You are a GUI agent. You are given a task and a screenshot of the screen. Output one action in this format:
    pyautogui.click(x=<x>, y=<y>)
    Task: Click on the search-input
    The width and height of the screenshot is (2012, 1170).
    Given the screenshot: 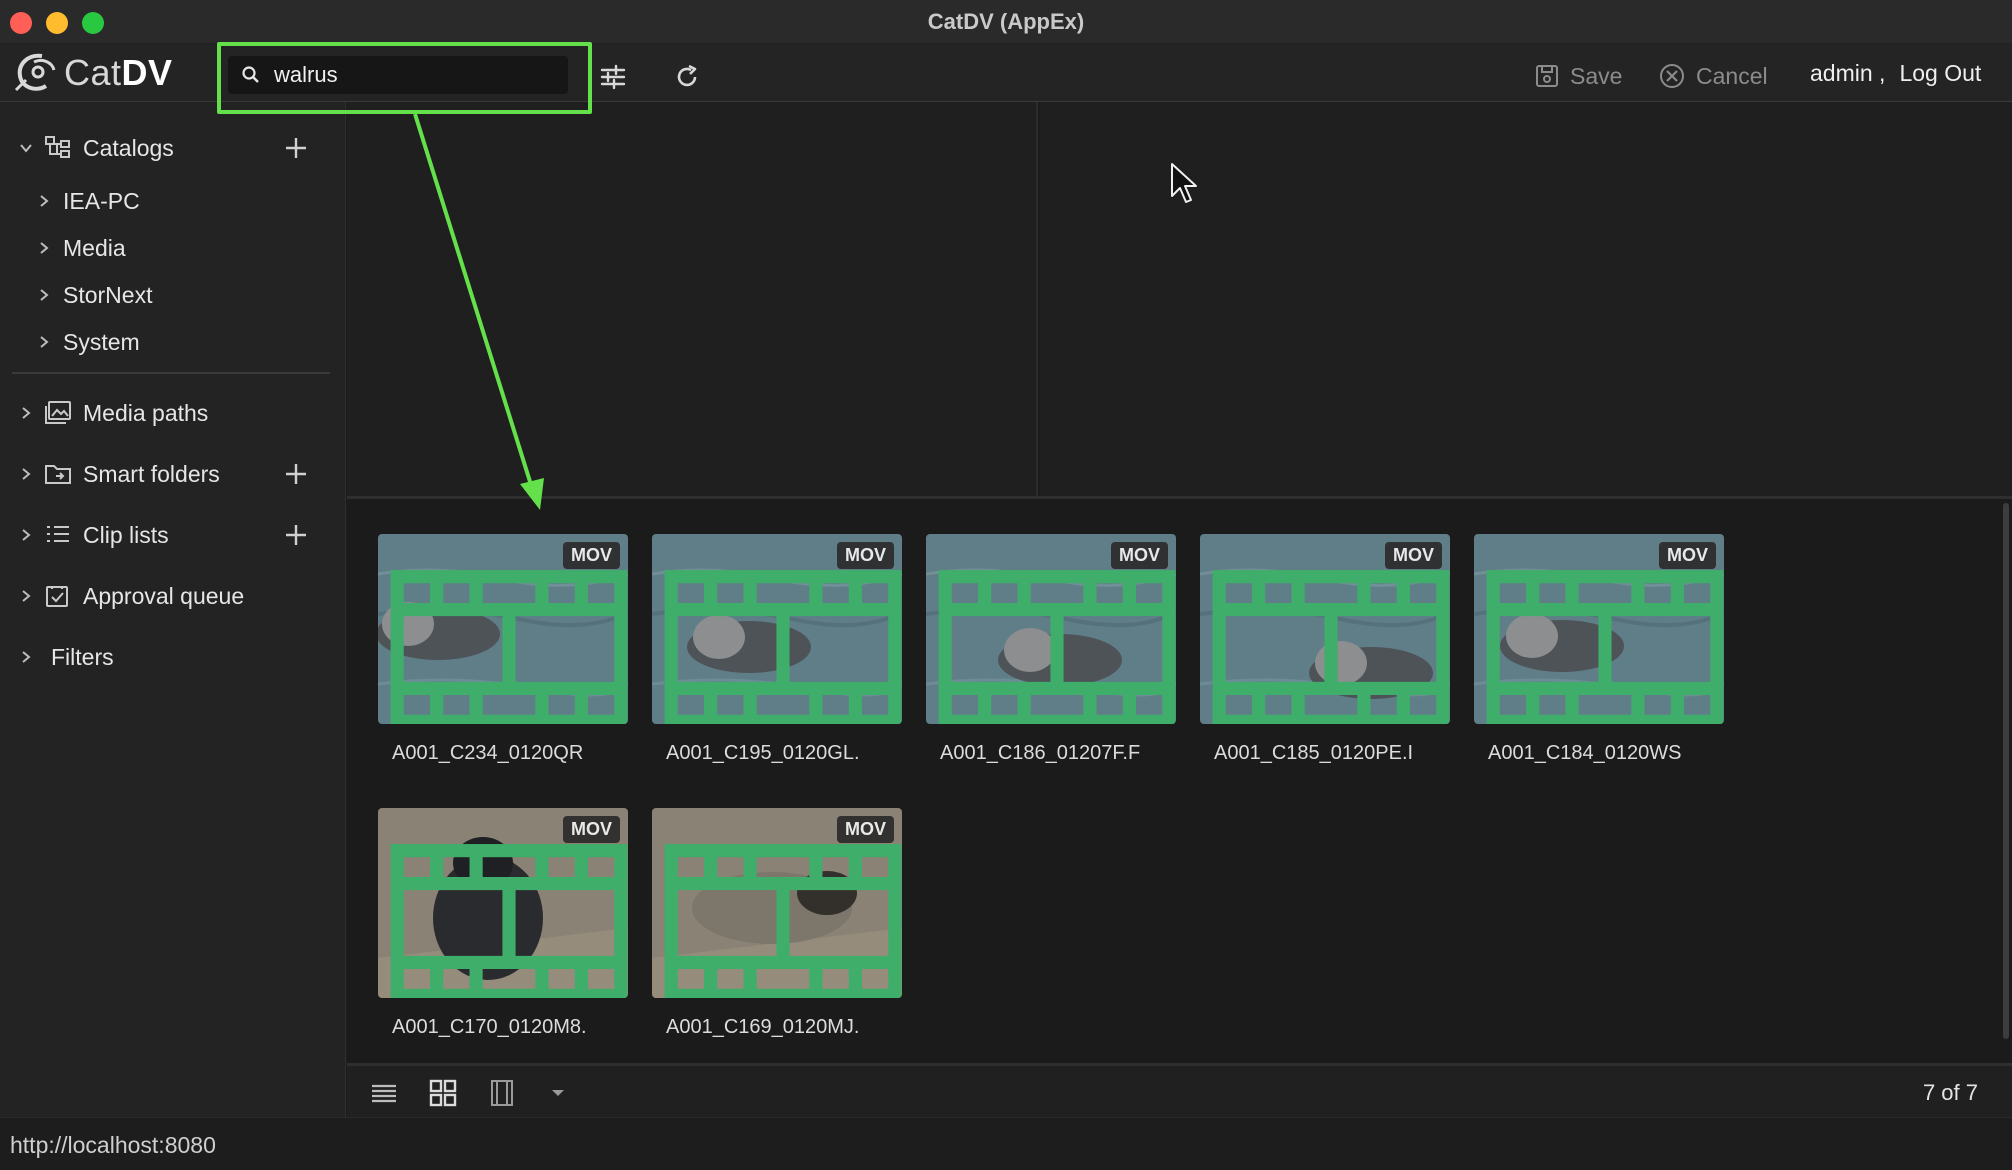 What is the action you would take?
    pyautogui.click(x=414, y=75)
    